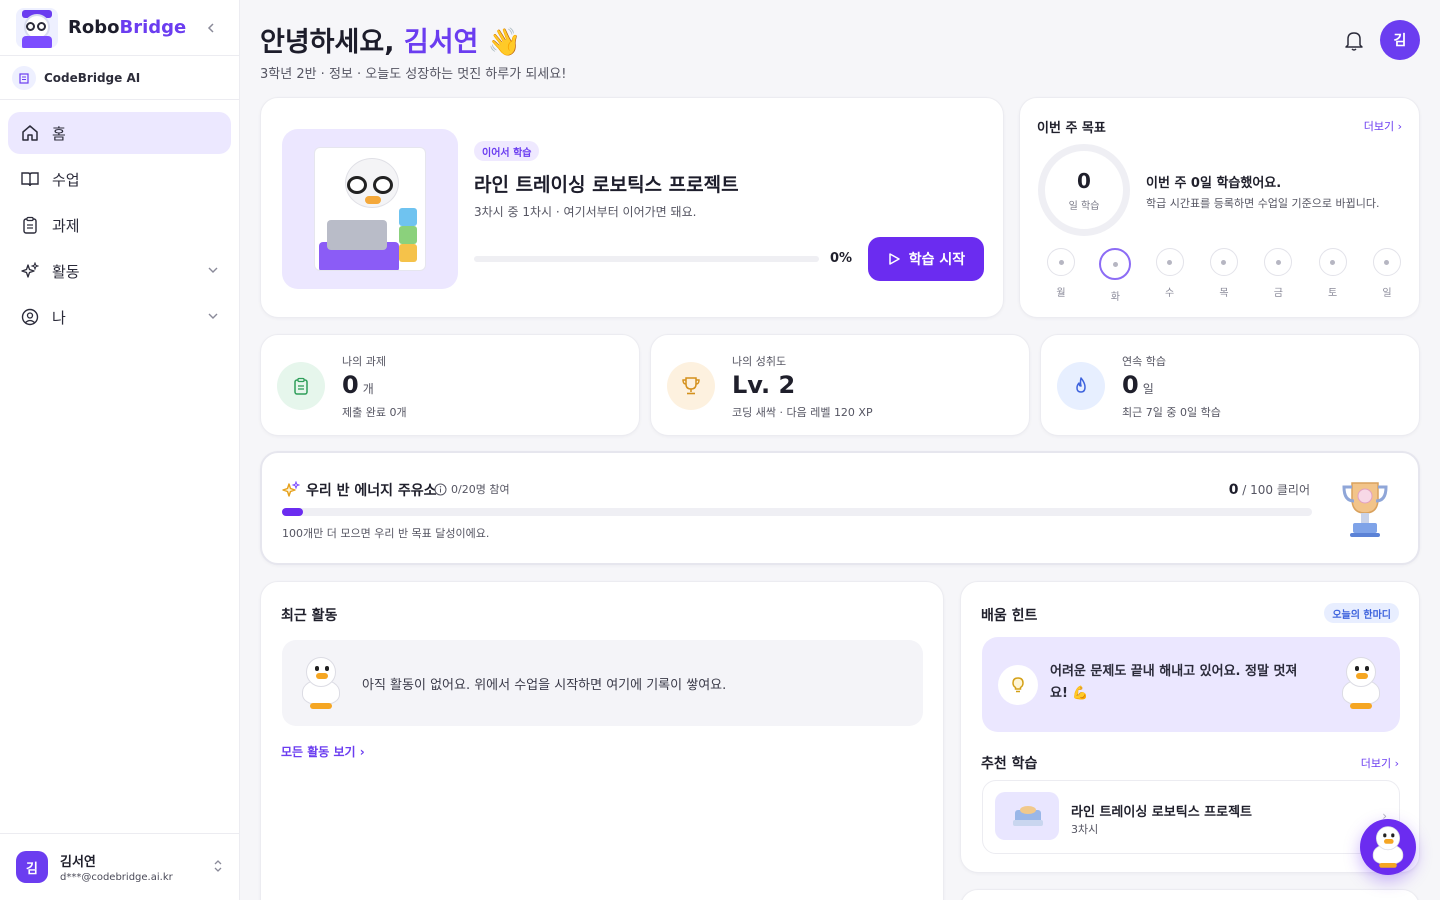  Describe the element at coordinates (1061, 275) in the screenshot. I see `day-mon: 월` at that location.